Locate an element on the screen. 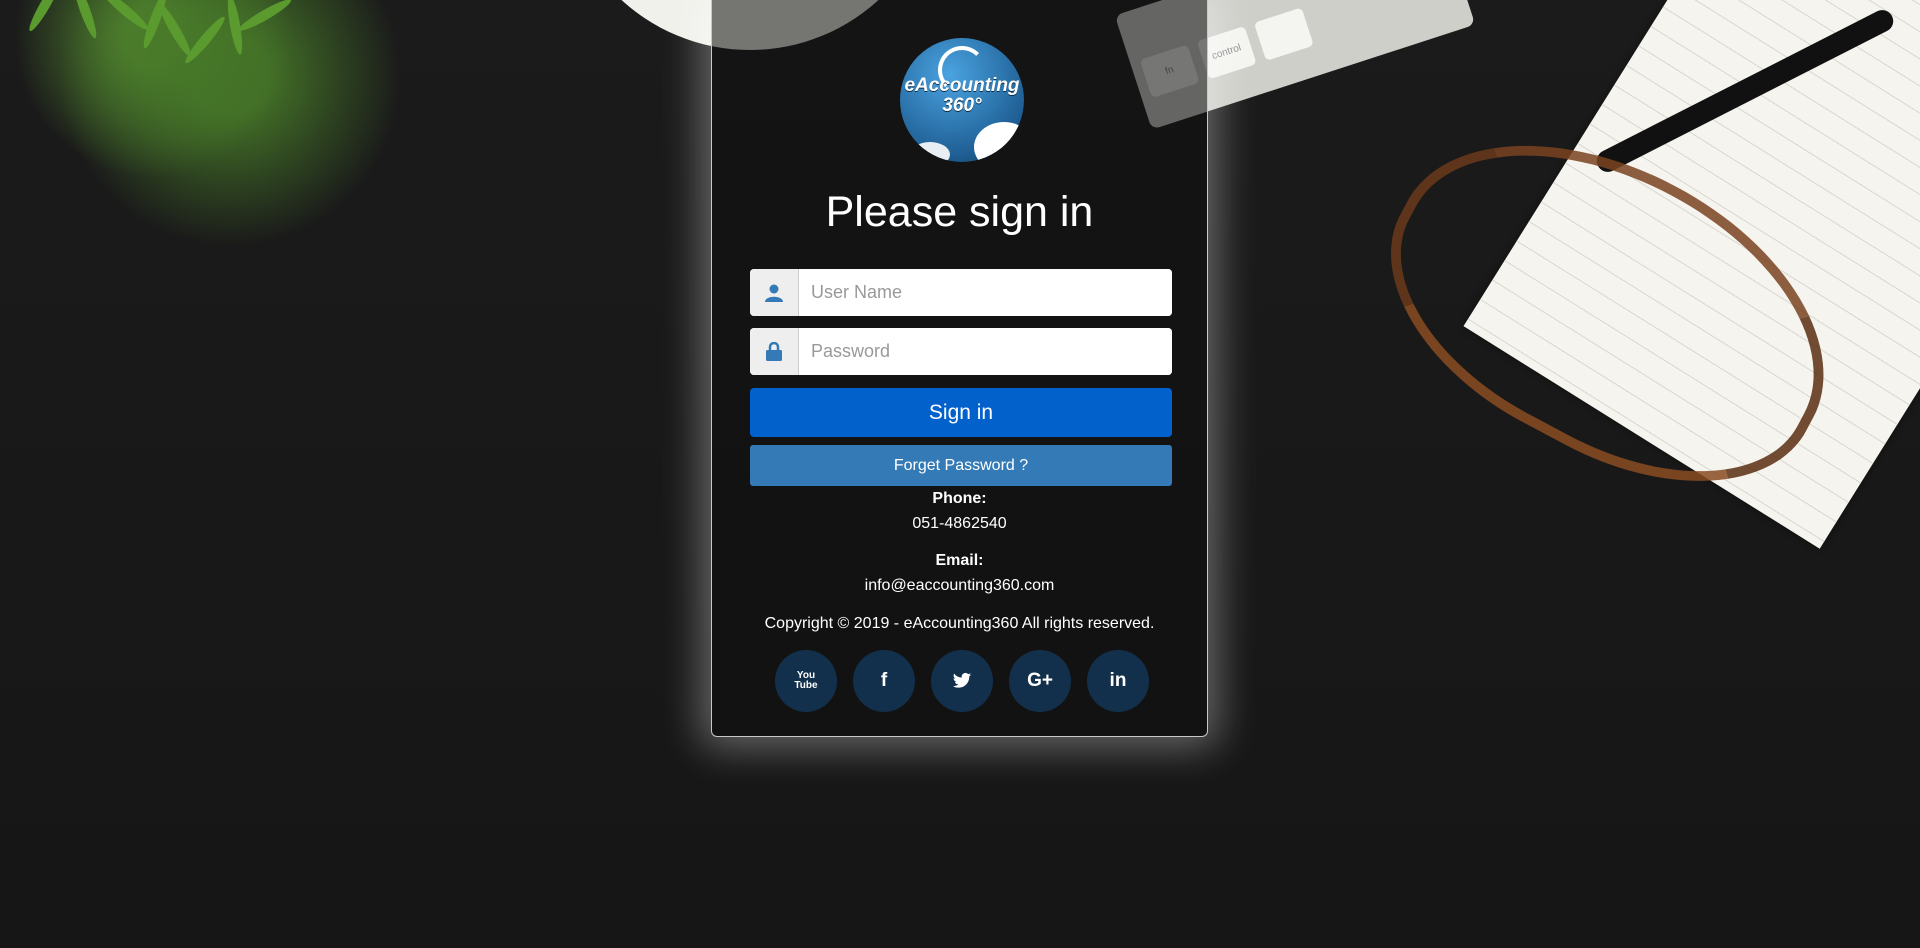 Image resolution: width=1920 pixels, height=948 pixels. plant-decoration is located at coordinates (190, 55).